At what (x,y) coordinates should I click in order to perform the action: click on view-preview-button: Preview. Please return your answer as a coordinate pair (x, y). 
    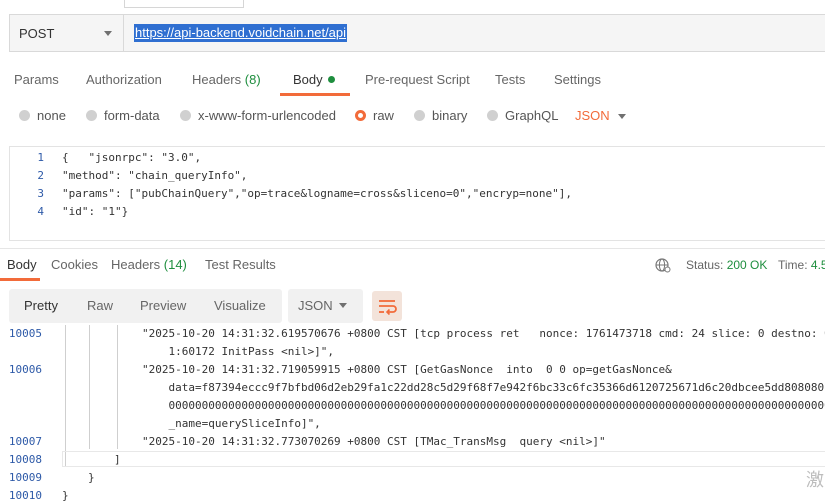
    Looking at the image, I should click on (163, 305).